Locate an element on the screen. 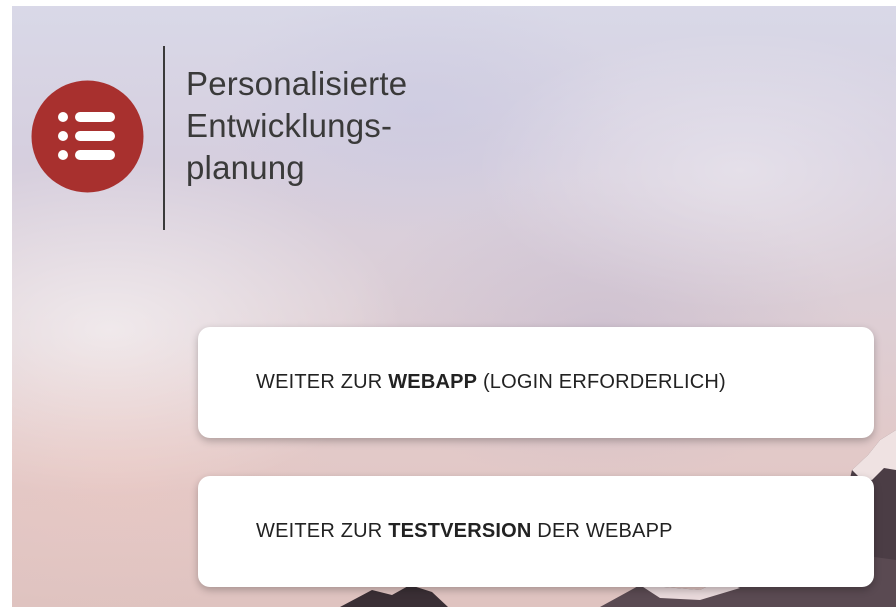 The width and height of the screenshot is (896, 607). app-title-line-2: Entwicklungs- is located at coordinates (289, 125).